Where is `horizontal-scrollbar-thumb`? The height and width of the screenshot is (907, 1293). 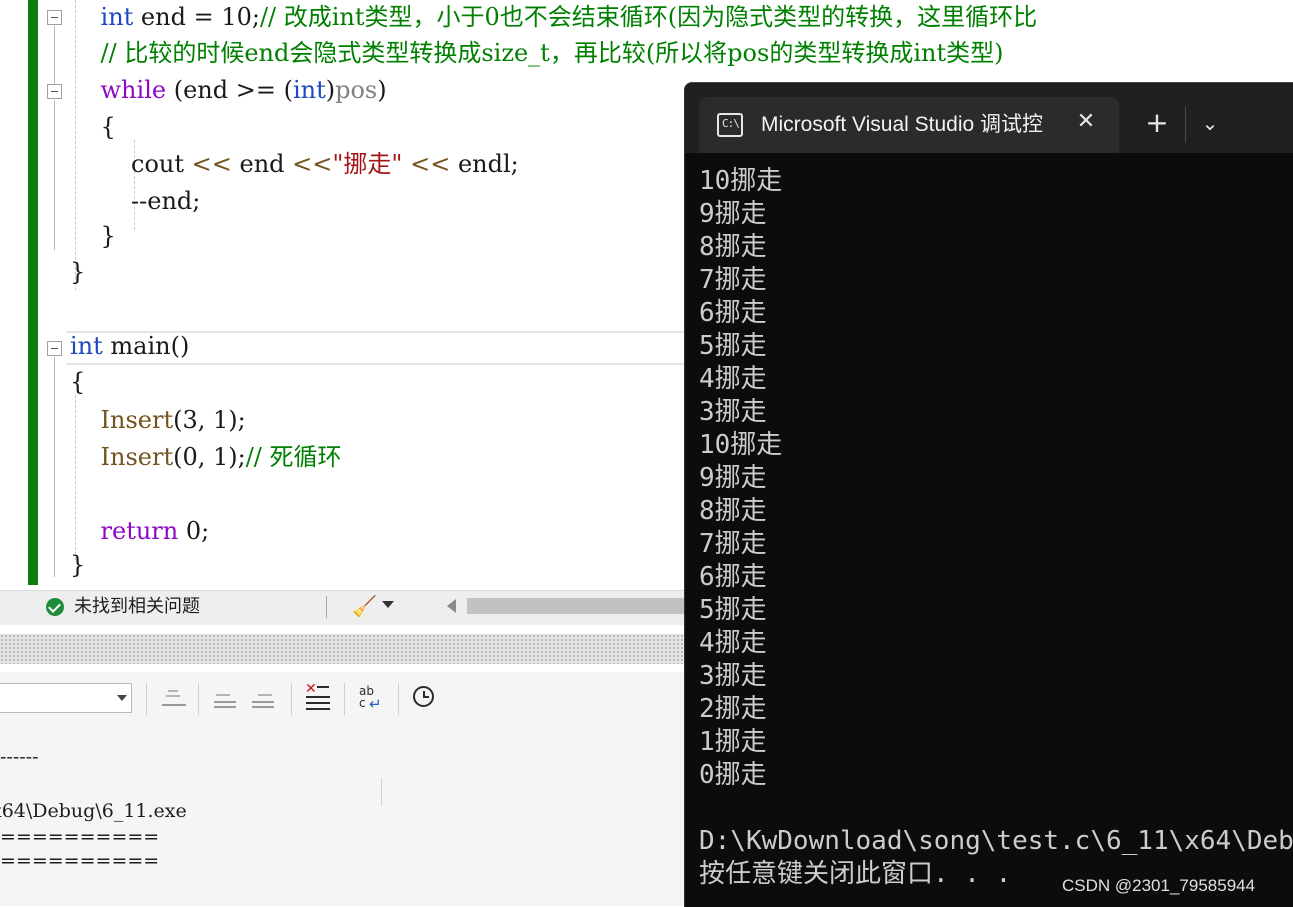 horizontal-scrollbar-thumb is located at coordinates (575, 606).